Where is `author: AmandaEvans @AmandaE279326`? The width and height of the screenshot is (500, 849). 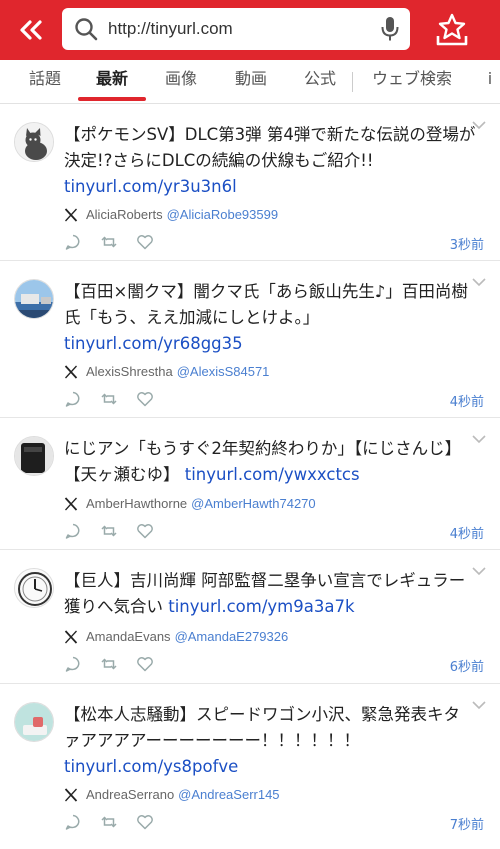
author: AmandaEvans @AmandaE279326 is located at coordinates (187, 636).